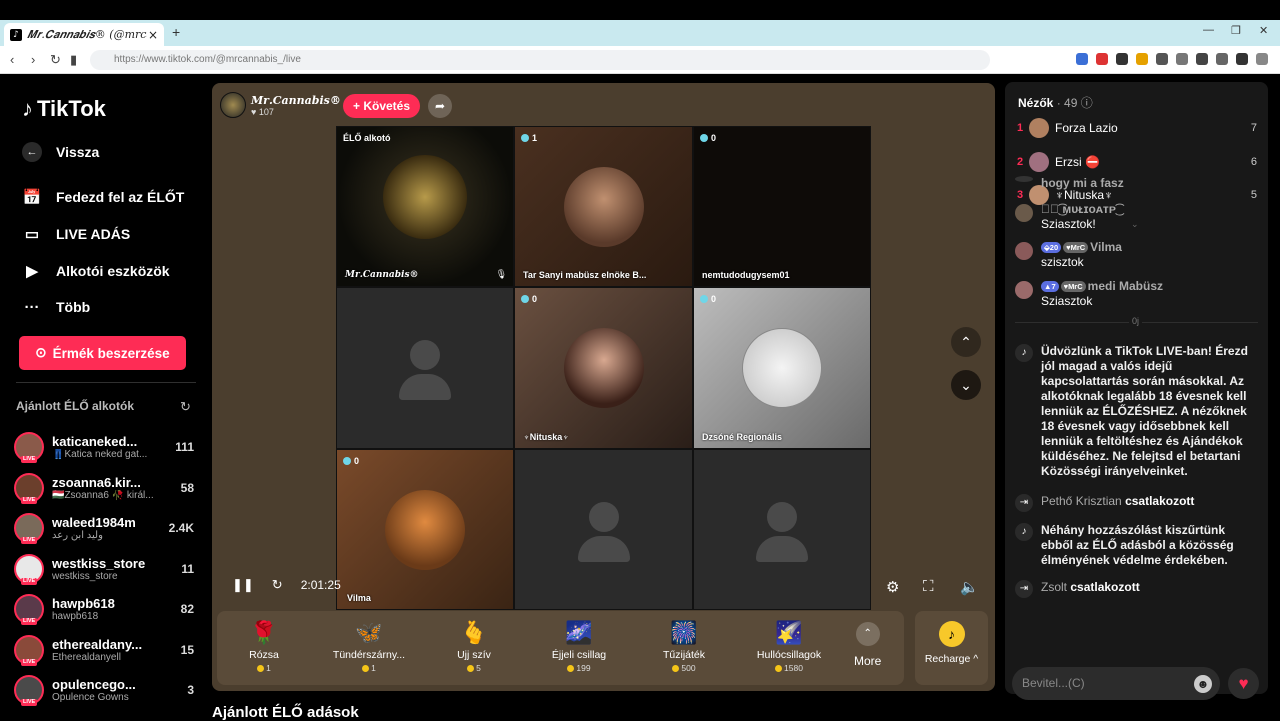 Image resolution: width=1280 pixels, height=721 pixels. I want to click on guest-cell: 🎙 ÉLŐ alkotó 𝑴𝒓.𝑪𝒂𝒏𝒏𝒂𝒃𝒊𝒔®, so click(425, 206).